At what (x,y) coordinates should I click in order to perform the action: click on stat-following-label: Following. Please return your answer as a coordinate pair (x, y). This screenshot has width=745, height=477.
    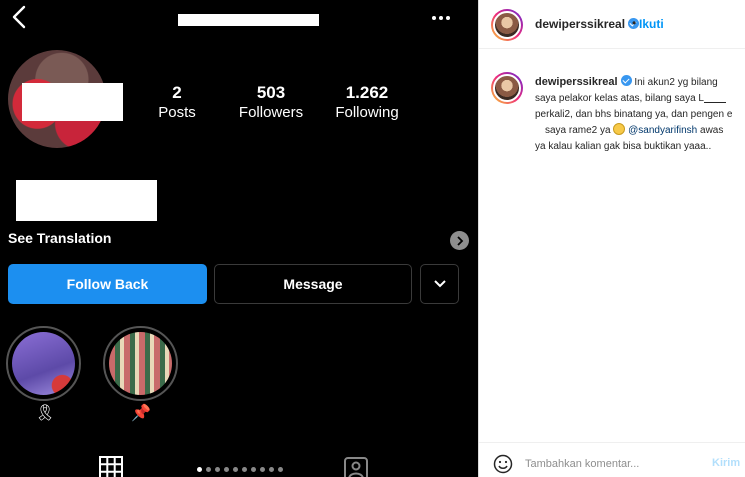
    Looking at the image, I should click on (367, 112).